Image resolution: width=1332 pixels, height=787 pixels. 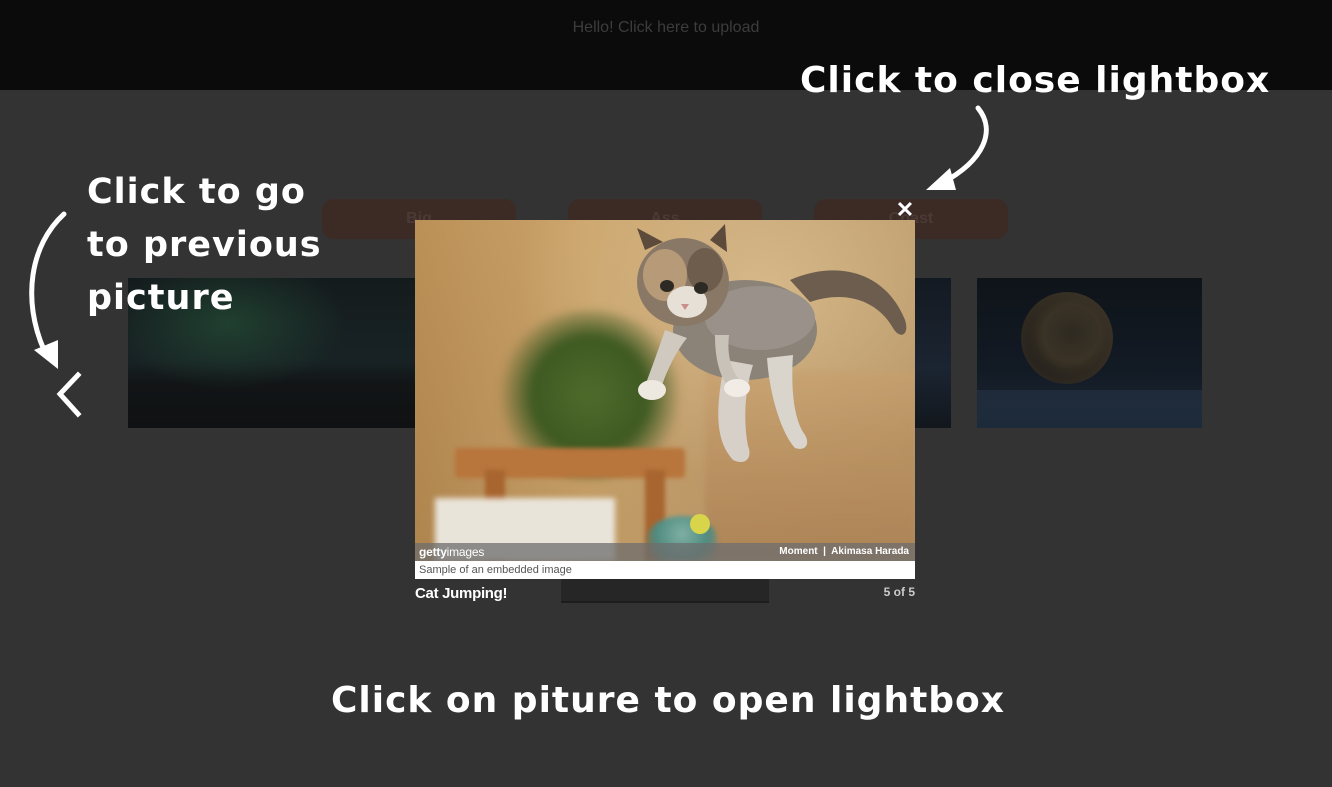 I want to click on prev-arrow-head, so click(x=46, y=354).